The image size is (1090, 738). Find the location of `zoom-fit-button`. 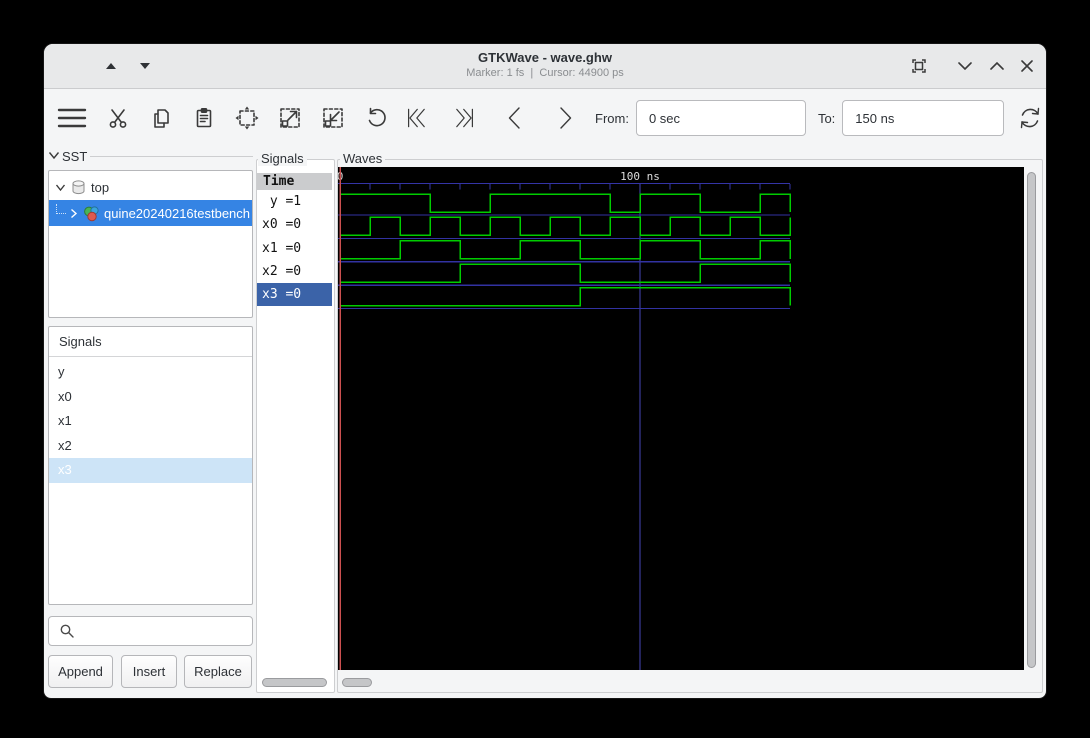

zoom-fit-button is located at coordinates (247, 118).